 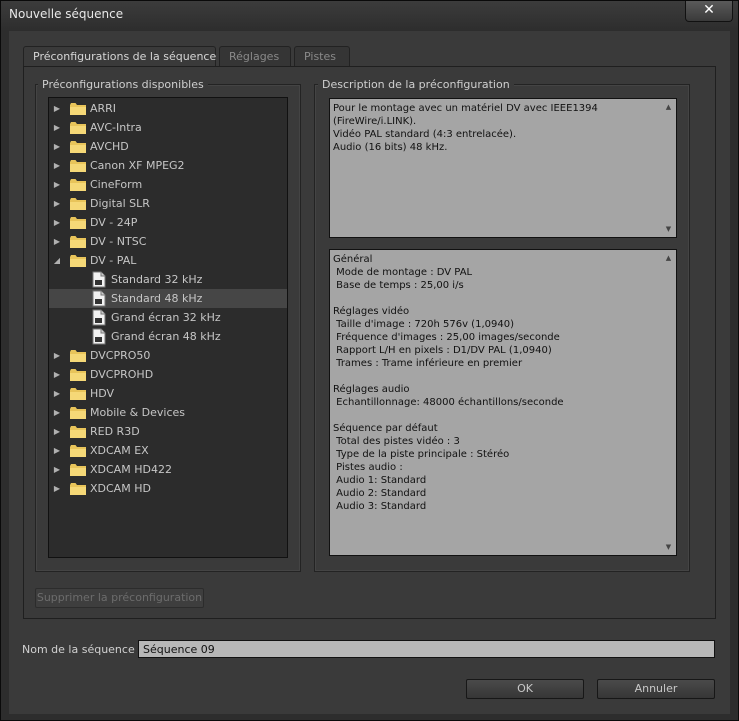 I want to click on ok-button: OK, so click(x=525, y=689).